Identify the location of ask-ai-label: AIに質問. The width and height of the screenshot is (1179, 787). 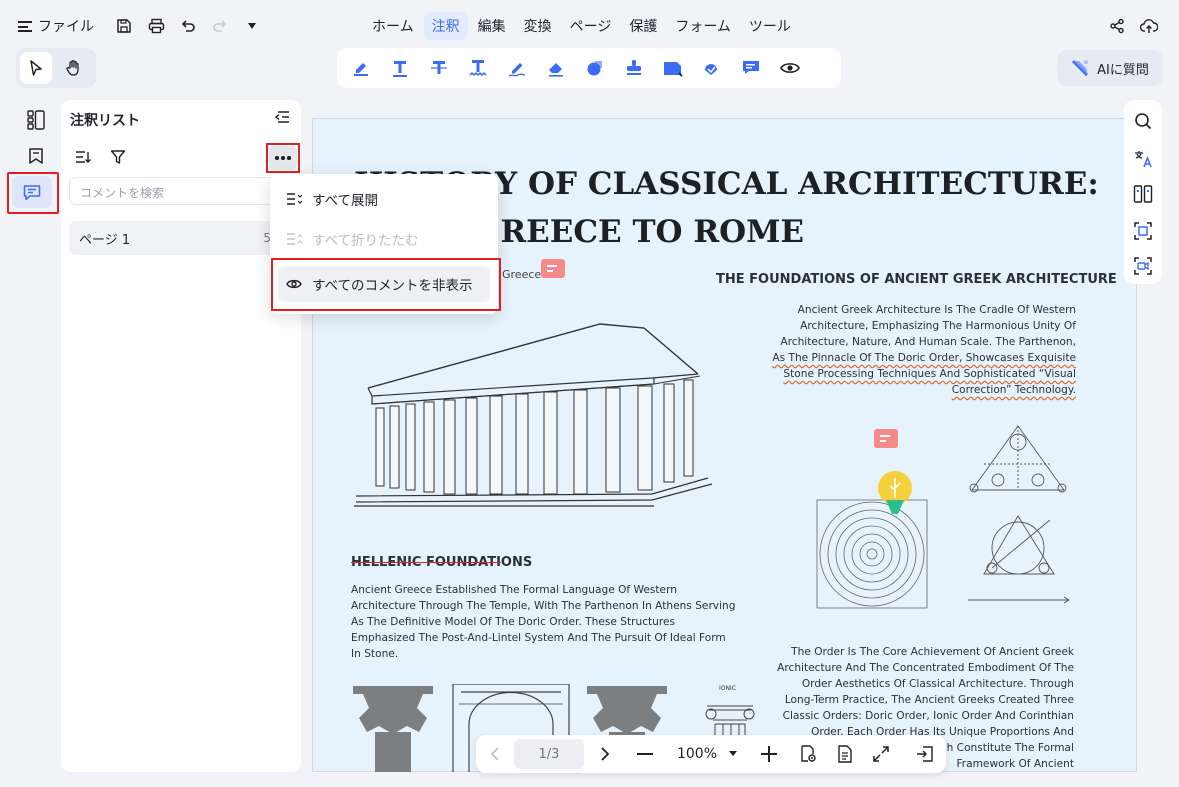
(1123, 70).